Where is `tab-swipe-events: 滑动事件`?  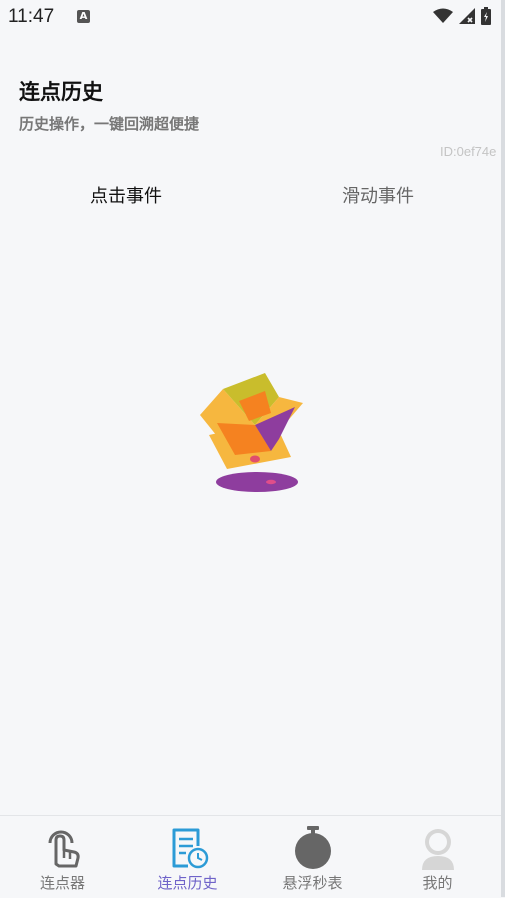
tab-swipe-events: 滑动事件 is located at coordinates (378, 195).